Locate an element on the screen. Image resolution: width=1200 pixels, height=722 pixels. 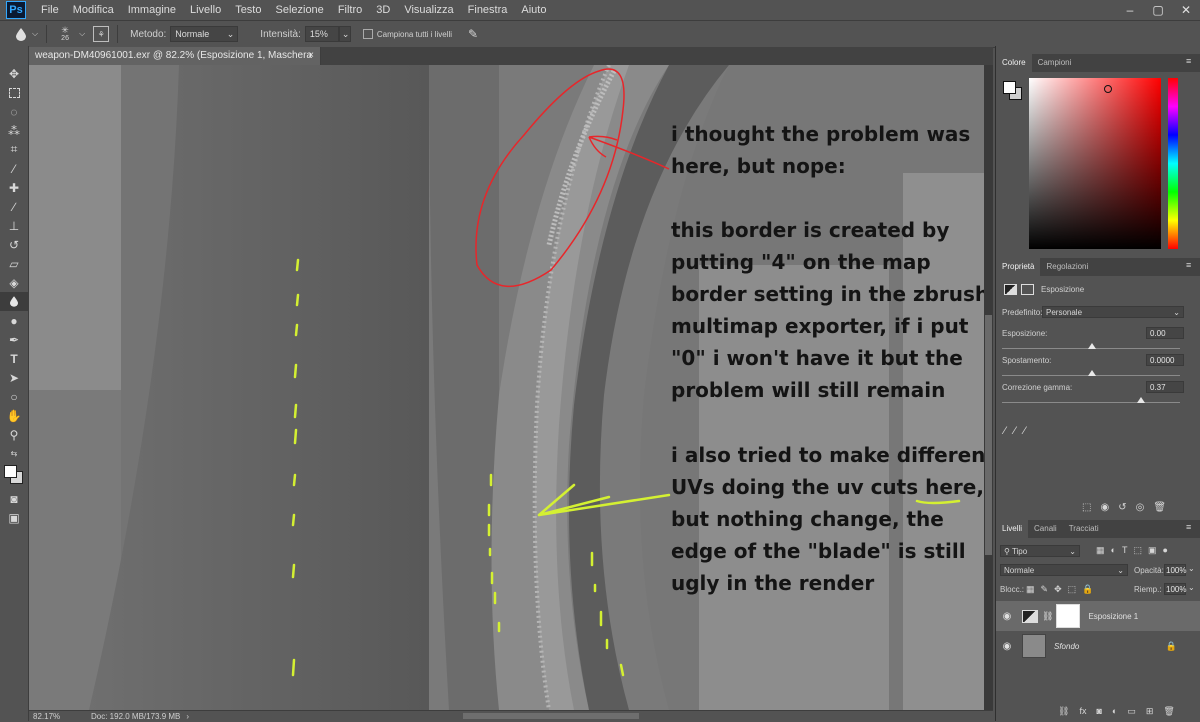
layer-row: ◉ ⛓ Esposizione 1 is located at coordinates (1098, 616).